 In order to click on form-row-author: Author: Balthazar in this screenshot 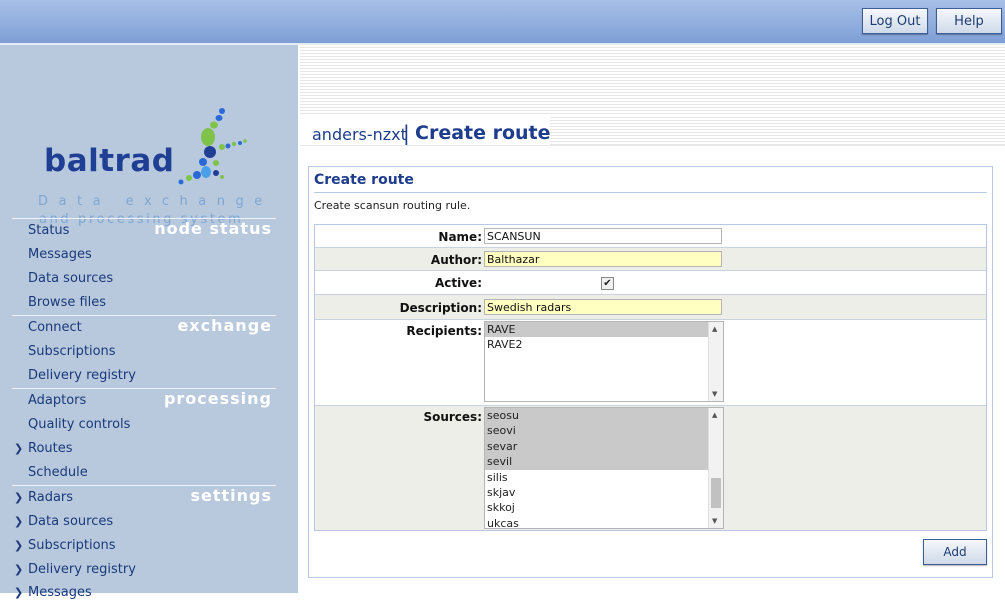, I will do `click(650, 259)`.